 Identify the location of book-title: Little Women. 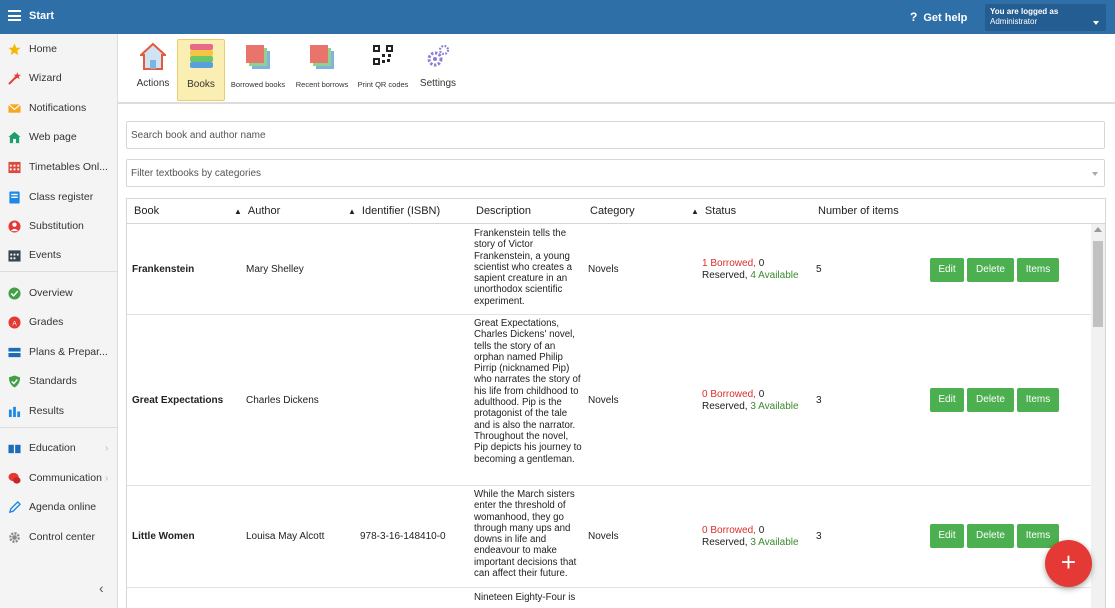
(163, 536).